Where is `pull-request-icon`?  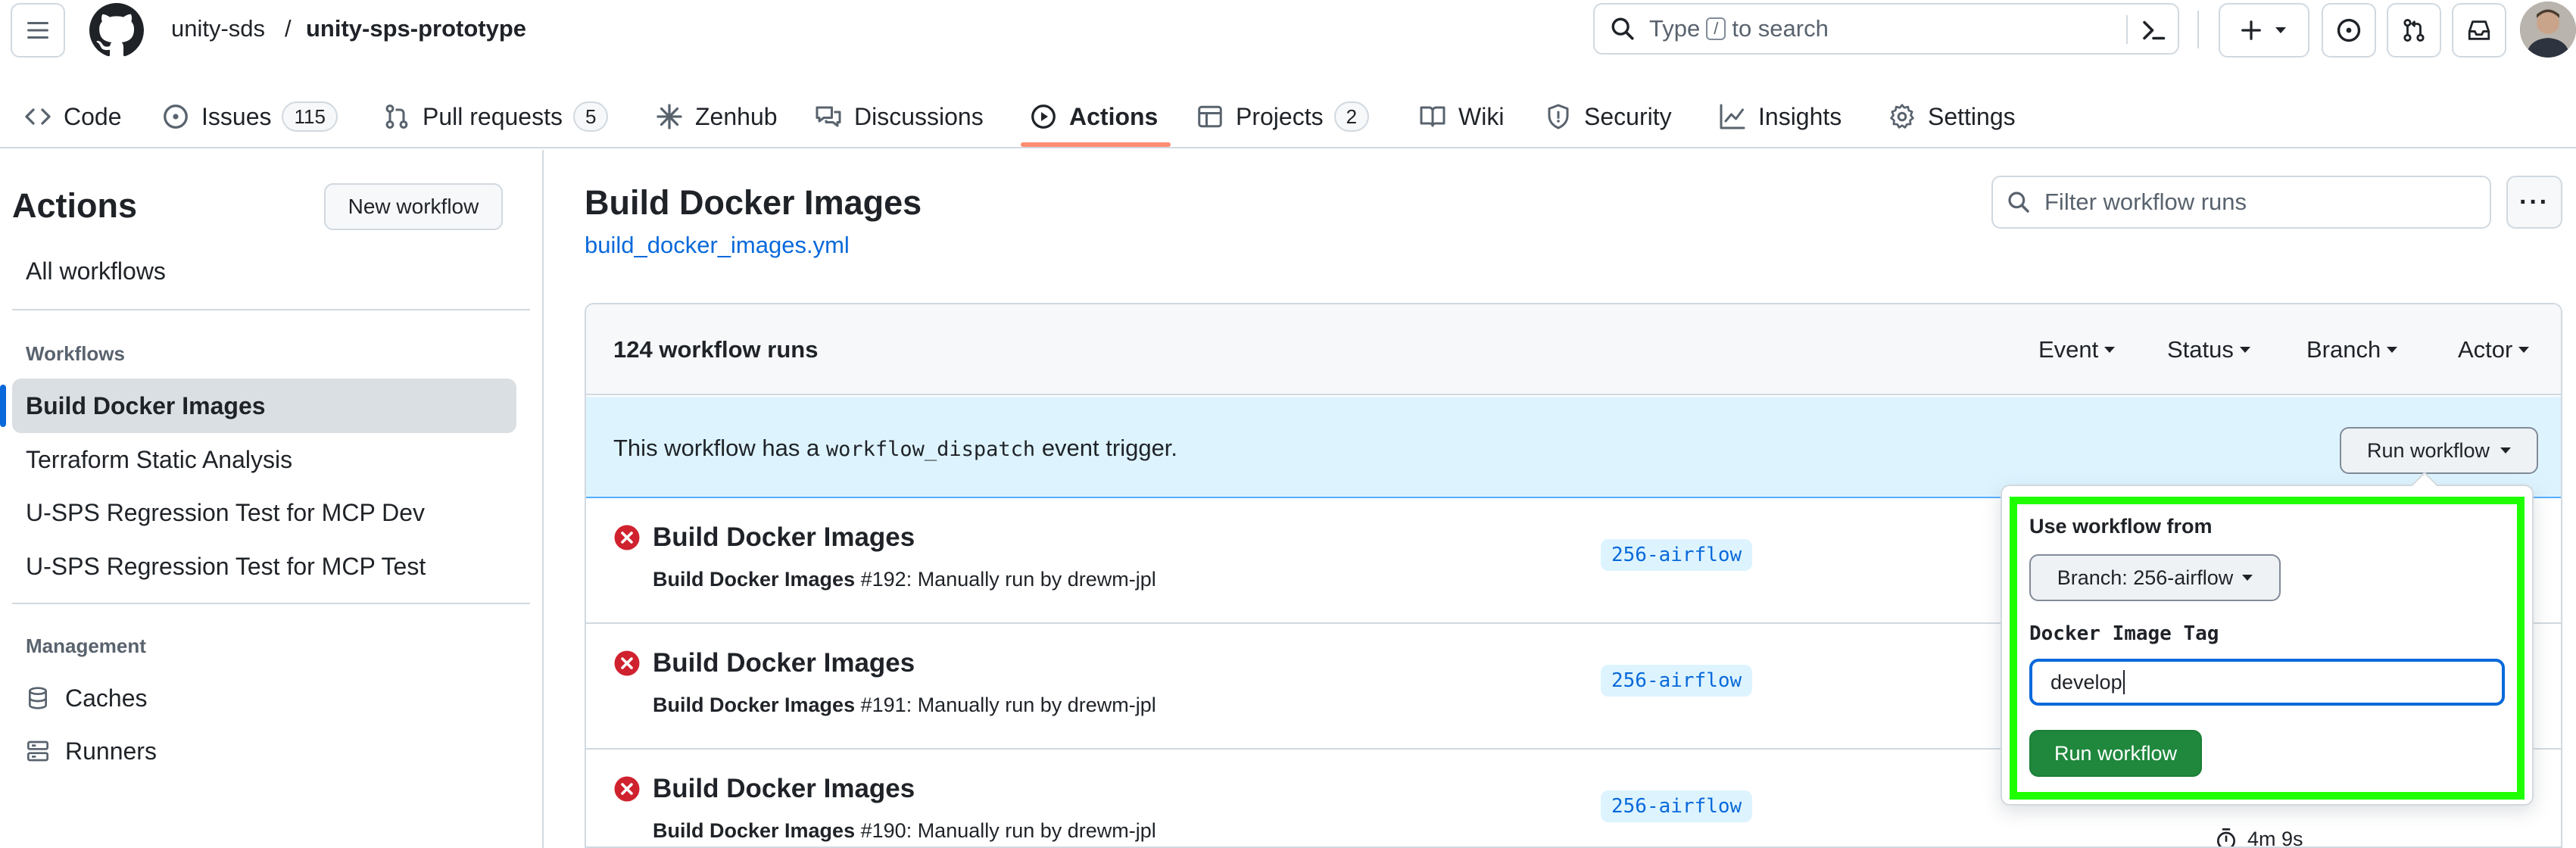 pull-request-icon is located at coordinates (396, 116).